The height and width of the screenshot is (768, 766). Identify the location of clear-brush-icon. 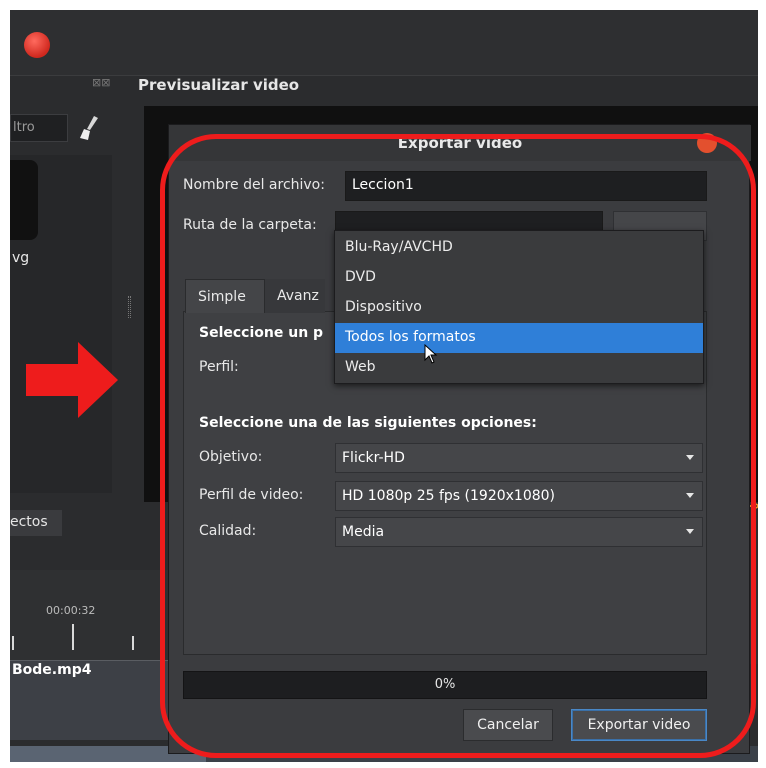
(90, 128).